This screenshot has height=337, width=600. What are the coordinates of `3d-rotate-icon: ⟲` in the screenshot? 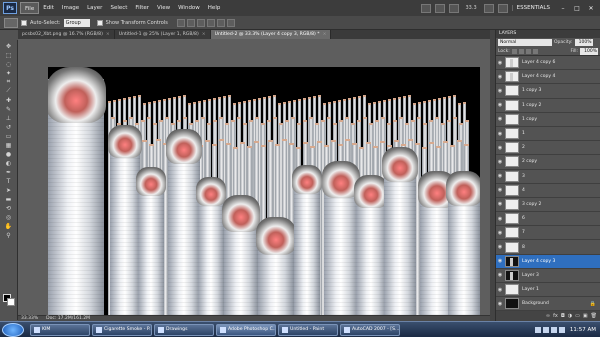 It's located at (9, 208).